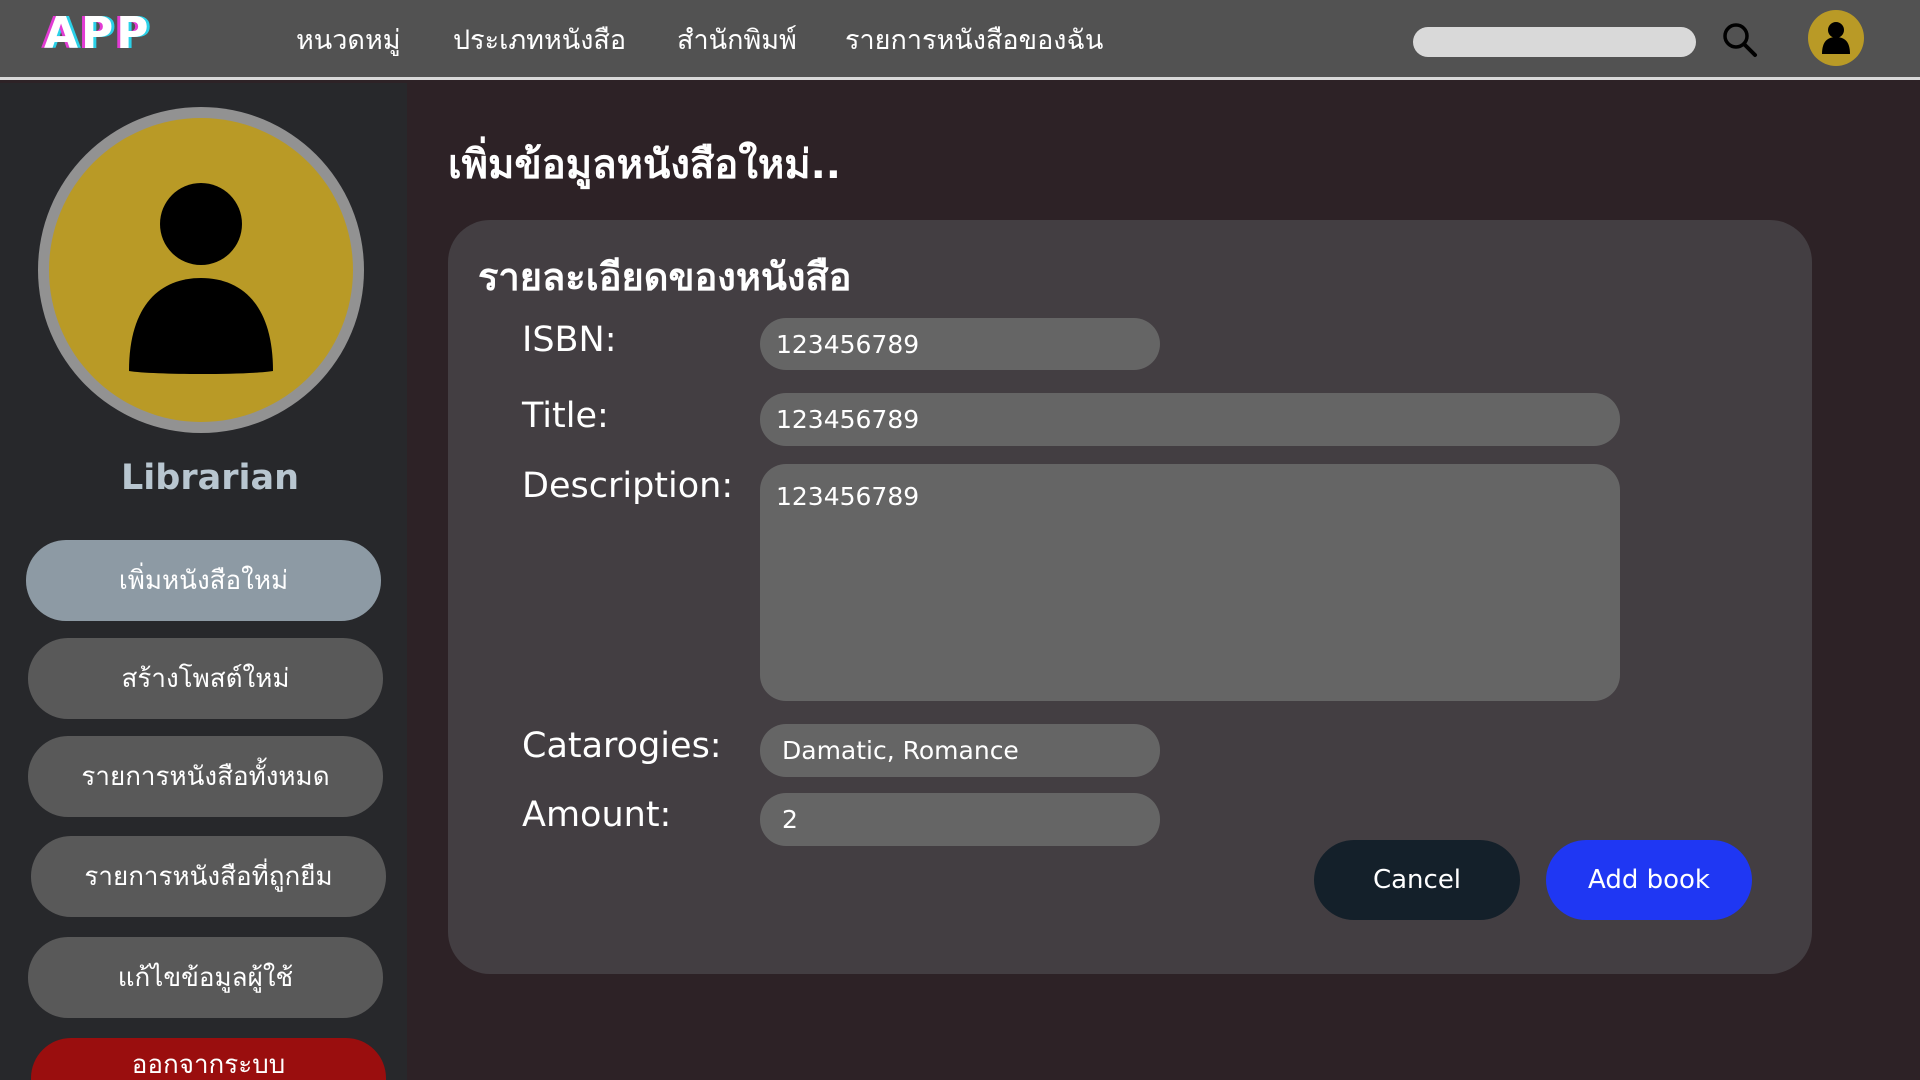  Describe the element at coordinates (205, 776) in the screenshot. I see `sidebar-item-all-books: รายการหนังสือทั้งหมด` at that location.